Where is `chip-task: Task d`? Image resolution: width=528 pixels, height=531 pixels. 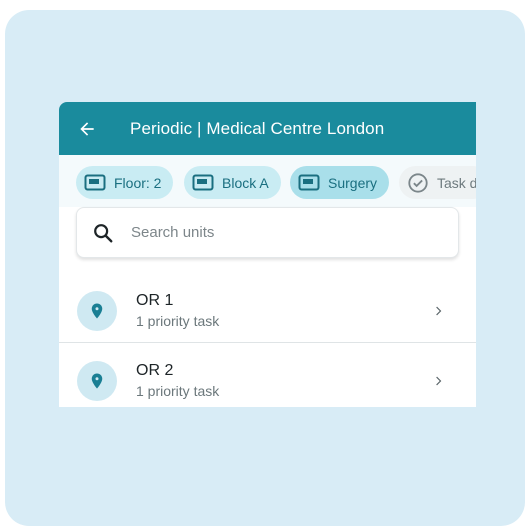 chip-task: Task d is located at coordinates (437, 182).